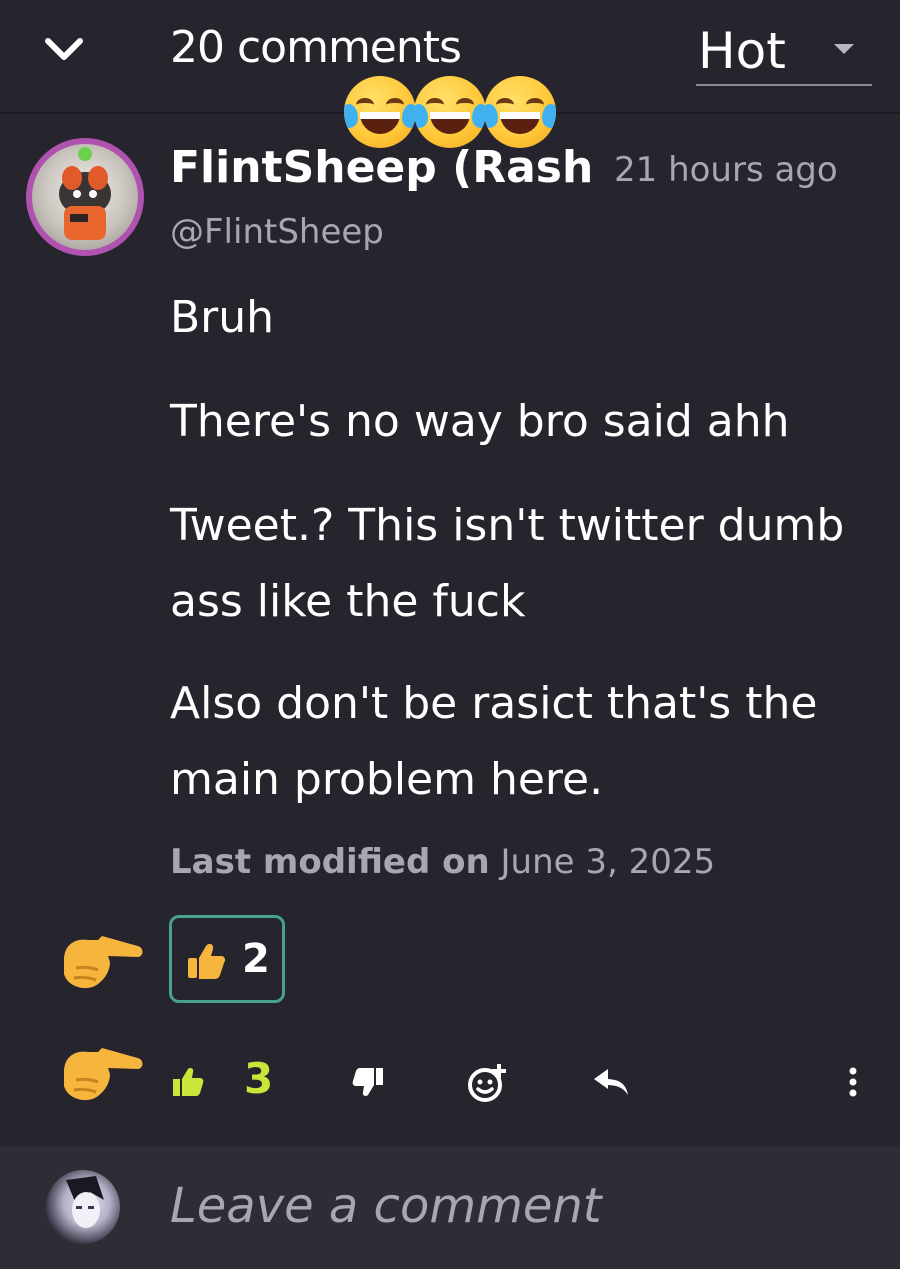 Image resolution: width=900 pixels, height=1269 pixels. I want to click on avatar-illustration, so click(85, 193).